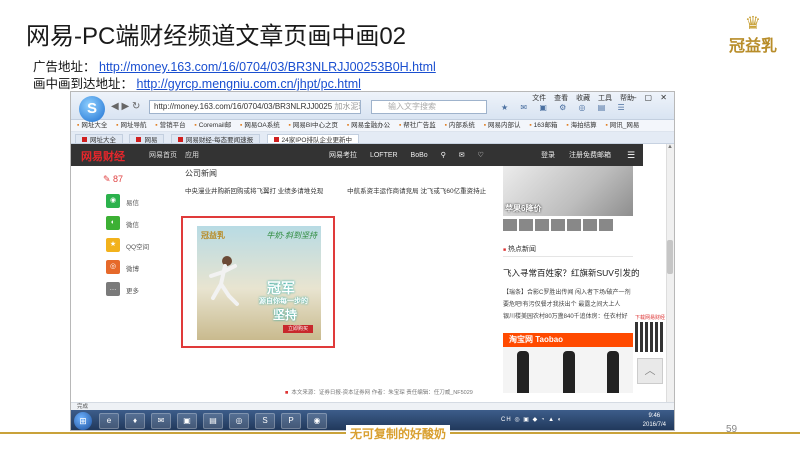 The height and width of the screenshot is (450, 800). What do you see at coordinates (654, 425) in the screenshot?
I see `clock-date: 2016/7/4` at bounding box center [654, 425].